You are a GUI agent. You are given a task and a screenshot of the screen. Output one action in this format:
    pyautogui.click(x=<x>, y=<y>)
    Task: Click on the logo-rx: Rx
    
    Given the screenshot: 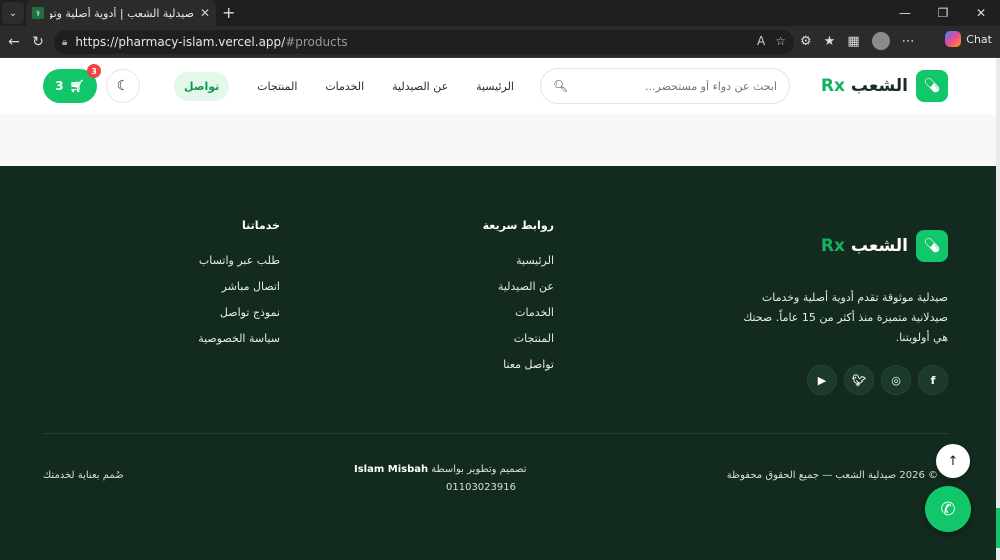 What is the action you would take?
    pyautogui.click(x=832, y=86)
    